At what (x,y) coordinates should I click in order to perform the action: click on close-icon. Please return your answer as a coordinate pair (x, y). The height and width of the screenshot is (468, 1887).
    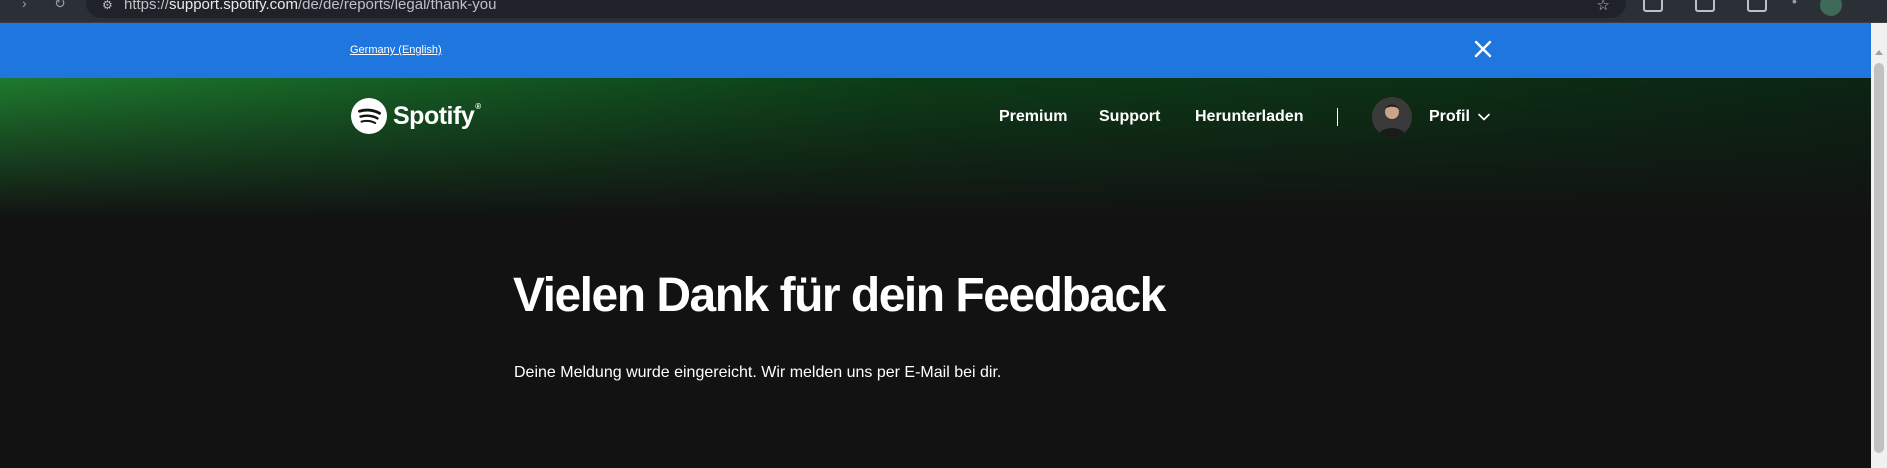
    Looking at the image, I should click on (1483, 49).